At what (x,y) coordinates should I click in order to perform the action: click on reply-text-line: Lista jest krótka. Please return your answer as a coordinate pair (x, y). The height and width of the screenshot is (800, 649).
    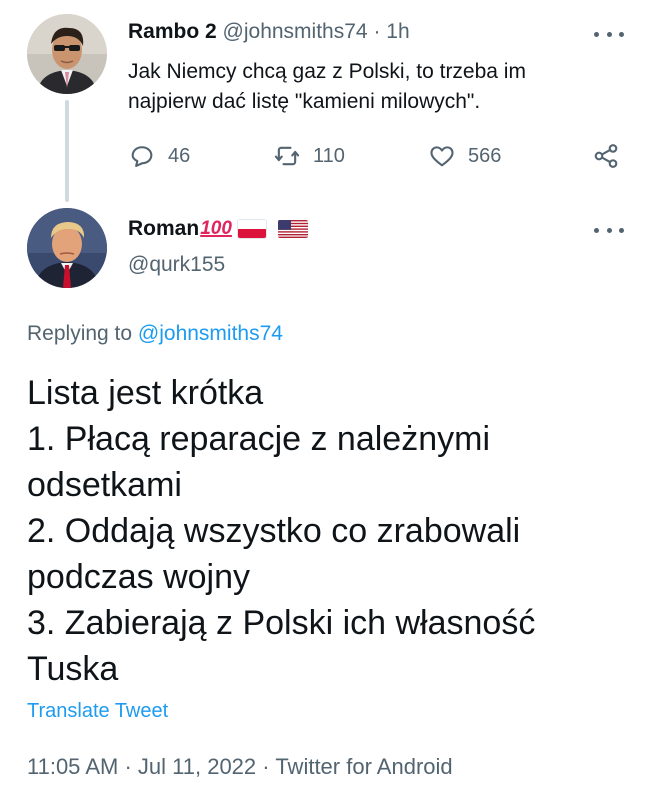
    Looking at the image, I should click on (145, 393).